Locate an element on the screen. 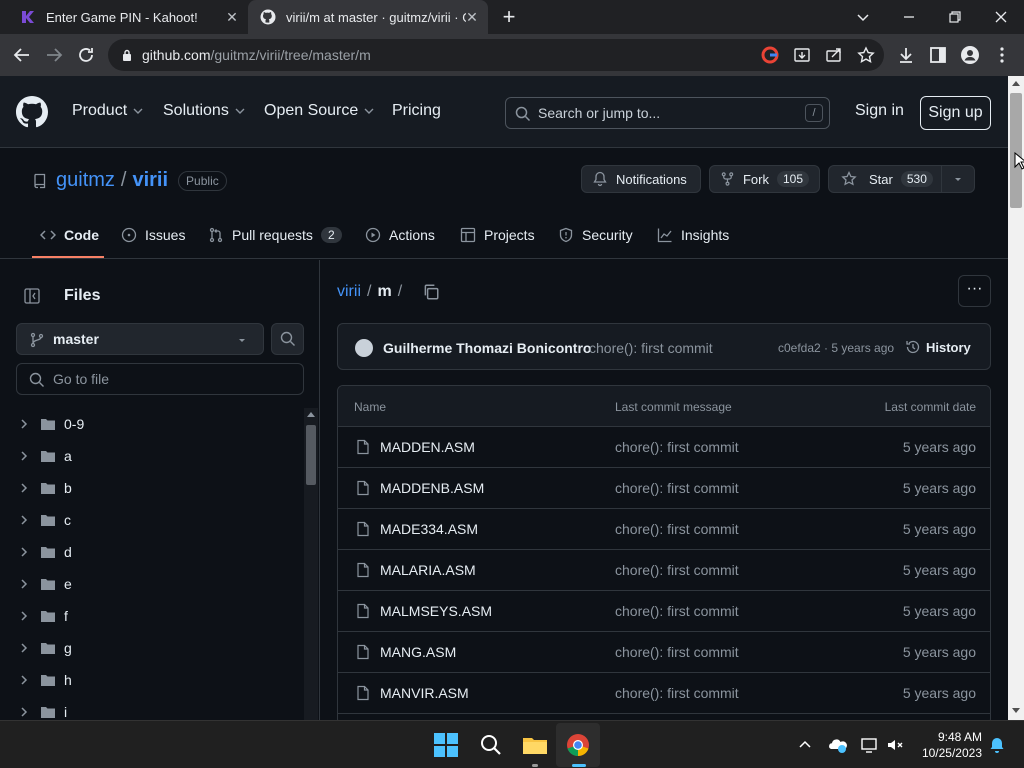 The width and height of the screenshot is (1024, 768). onedrive-icon is located at coordinates (838, 745).